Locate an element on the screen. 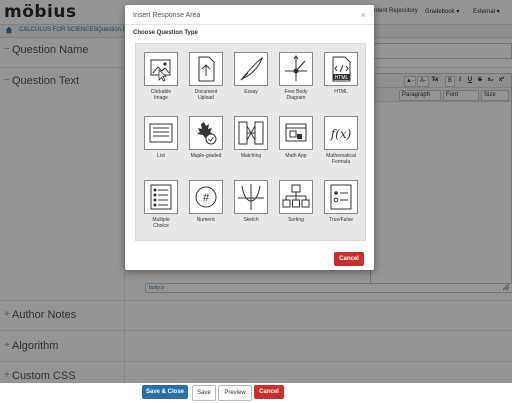 This screenshot has width=512, height=403. tile-list: List is located at coordinates (161, 137).